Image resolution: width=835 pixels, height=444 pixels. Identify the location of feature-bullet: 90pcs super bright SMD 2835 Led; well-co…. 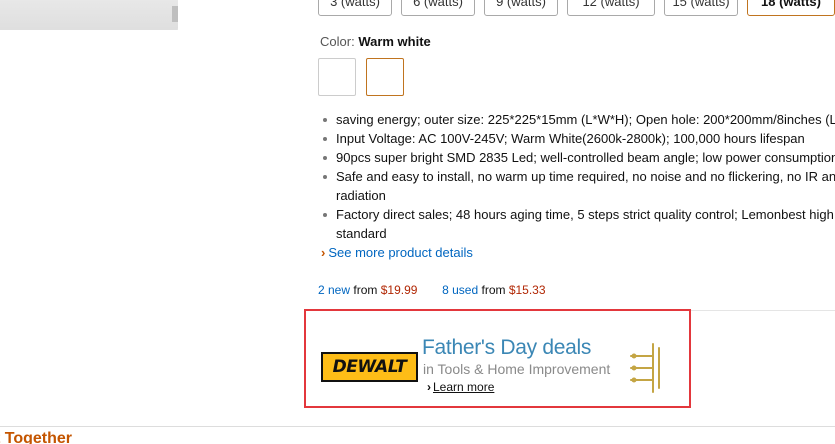
(577, 157).